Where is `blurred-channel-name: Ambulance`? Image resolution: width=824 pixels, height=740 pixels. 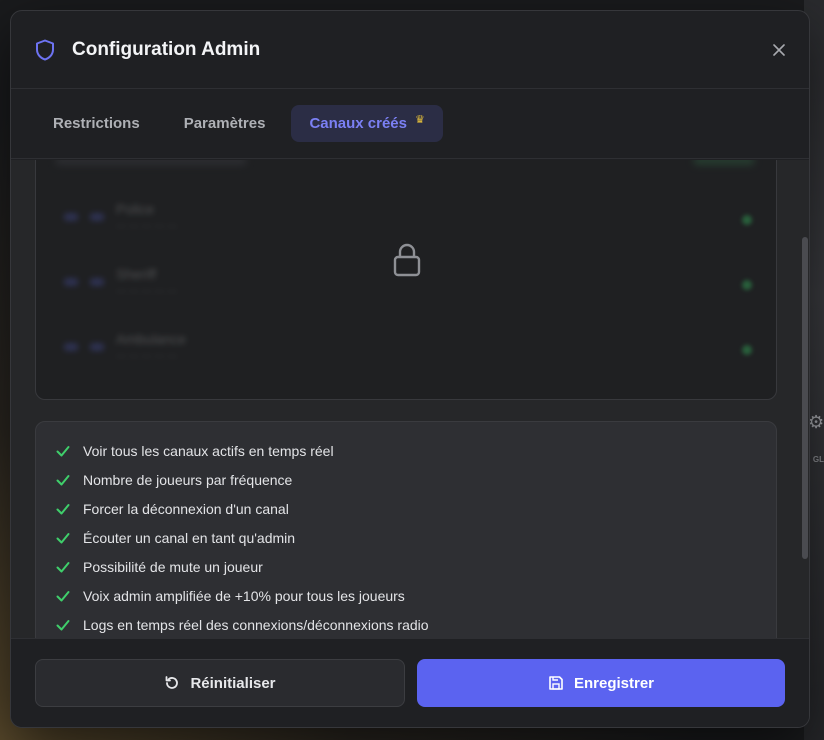 blurred-channel-name: Ambulance is located at coordinates (151, 339).